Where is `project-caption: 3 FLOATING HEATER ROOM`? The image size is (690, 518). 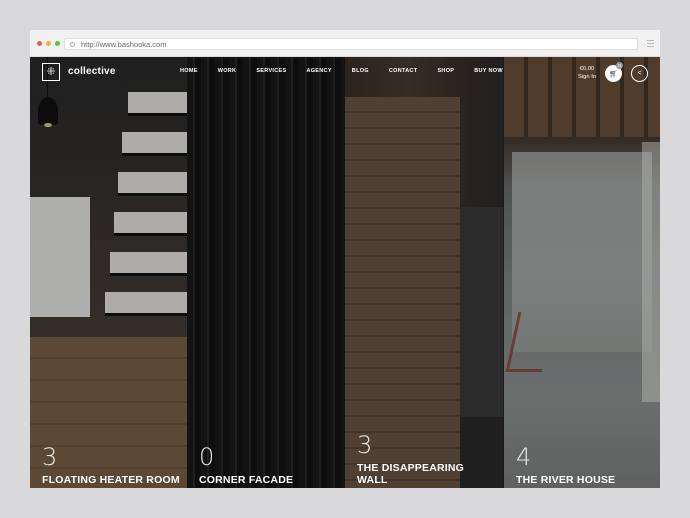
project-caption: 3 FLOATING HEATER ROOM is located at coordinates (112, 466).